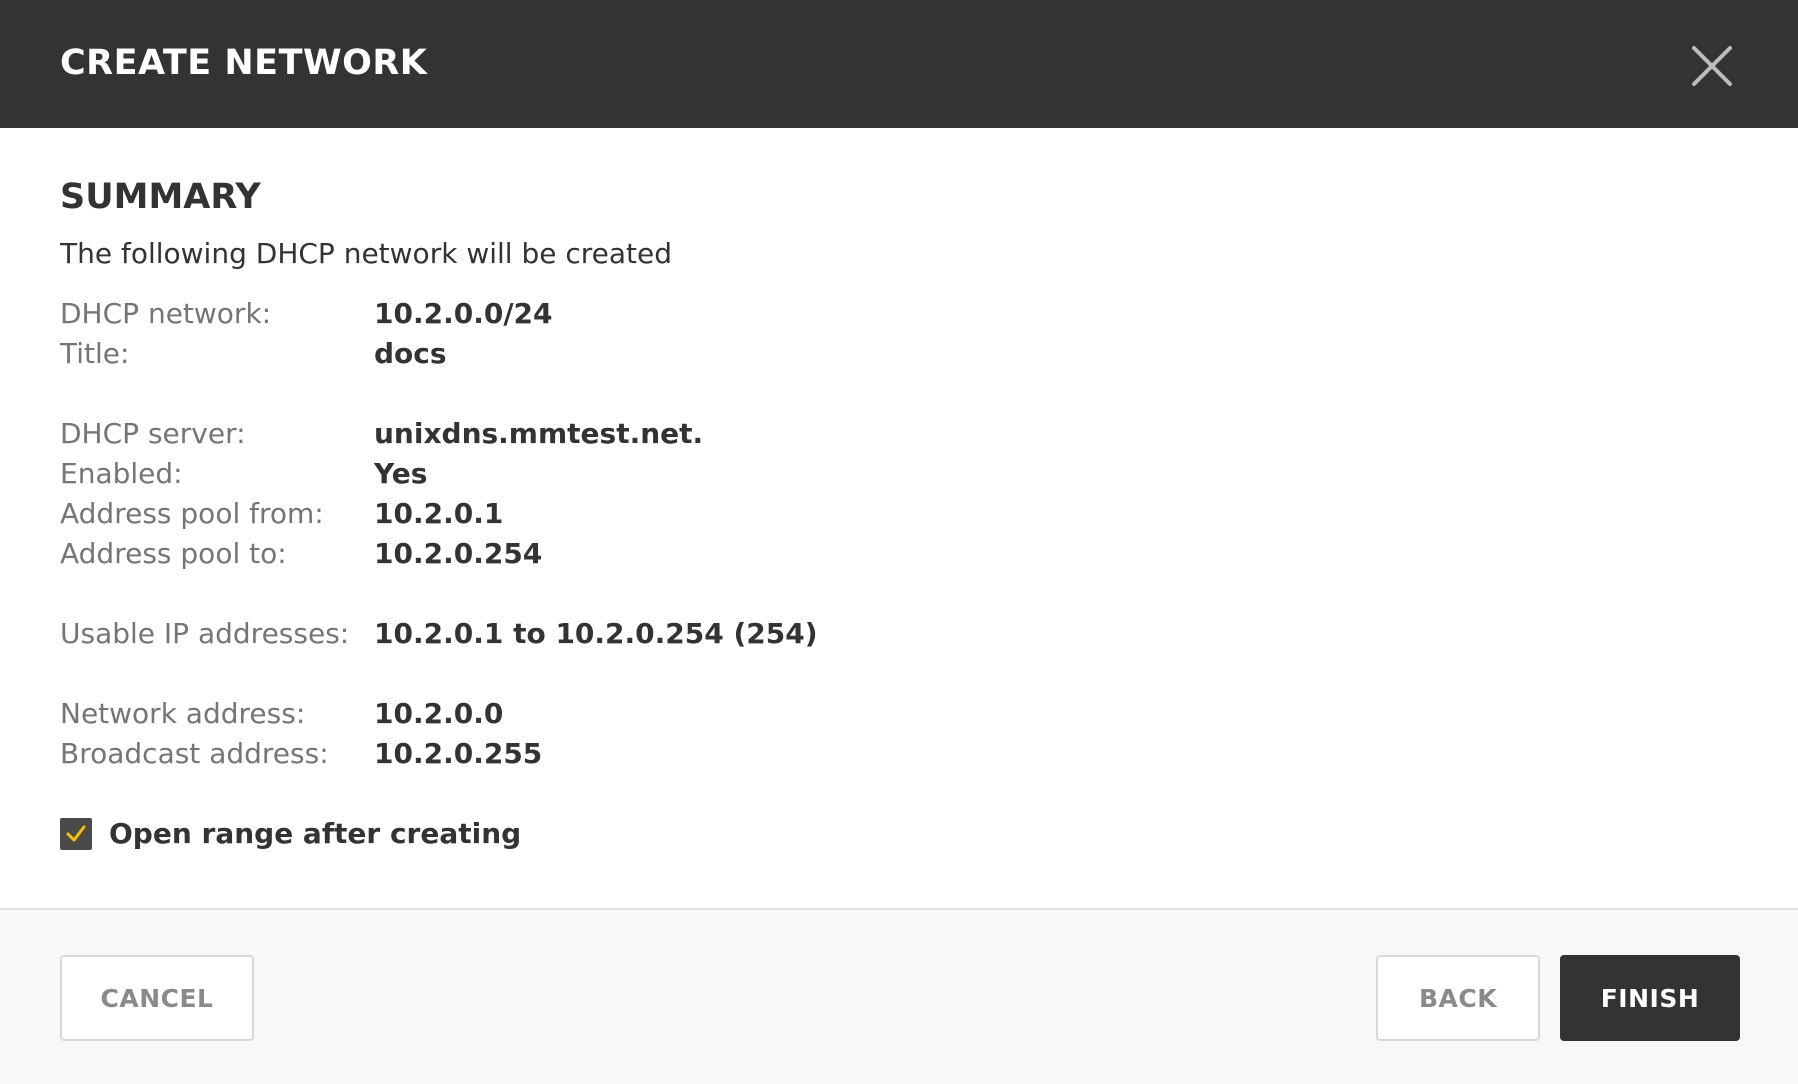  I want to click on dhcp-server-label: DHCP server:, so click(153, 433).